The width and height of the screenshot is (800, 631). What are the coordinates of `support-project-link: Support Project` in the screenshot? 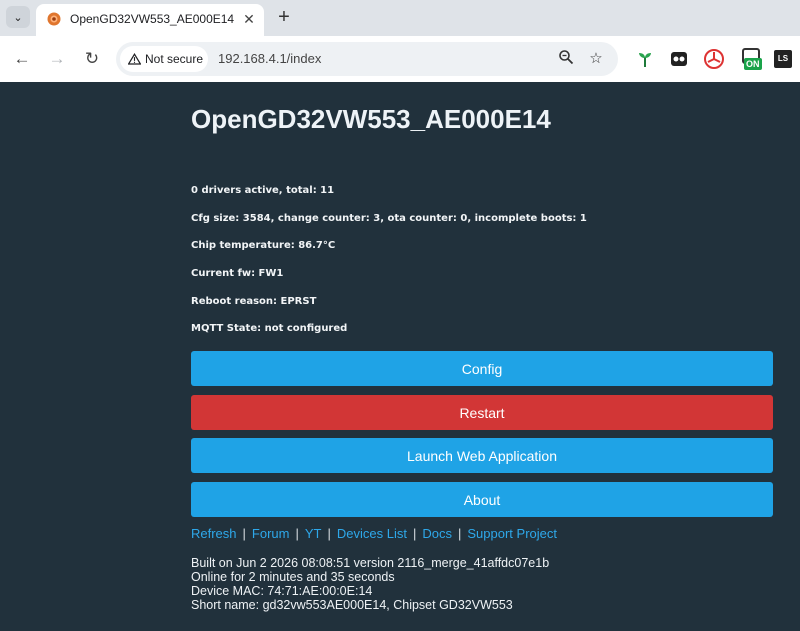 It's located at (512, 533).